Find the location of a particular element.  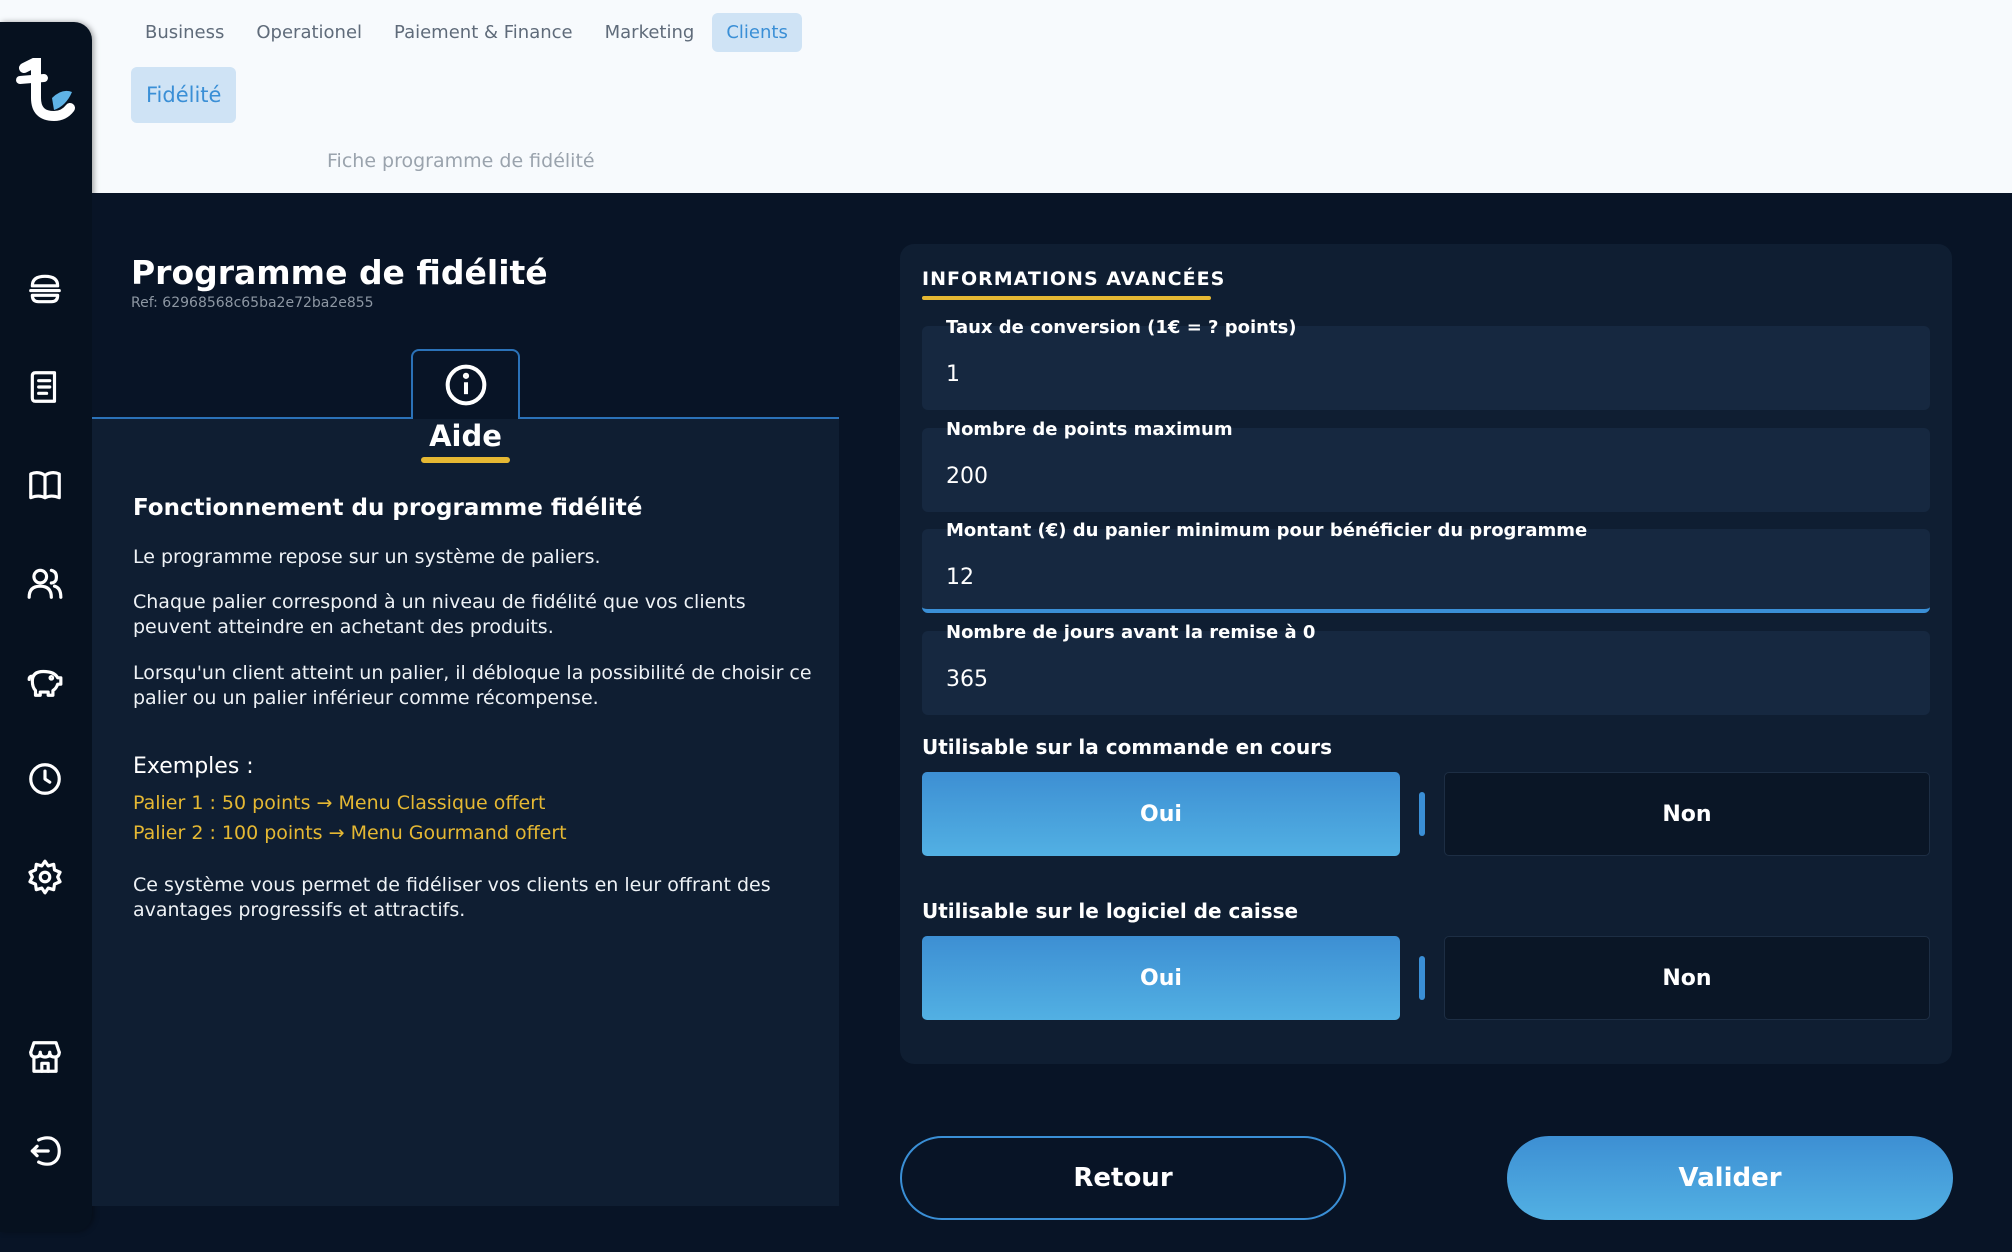

store-icon is located at coordinates (45, 1057).